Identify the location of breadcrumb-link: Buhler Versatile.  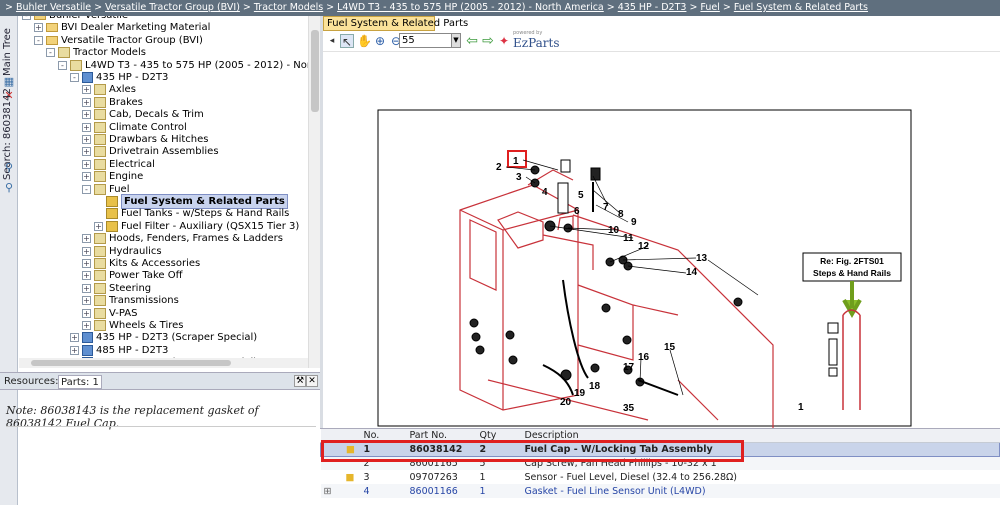
(53, 7).